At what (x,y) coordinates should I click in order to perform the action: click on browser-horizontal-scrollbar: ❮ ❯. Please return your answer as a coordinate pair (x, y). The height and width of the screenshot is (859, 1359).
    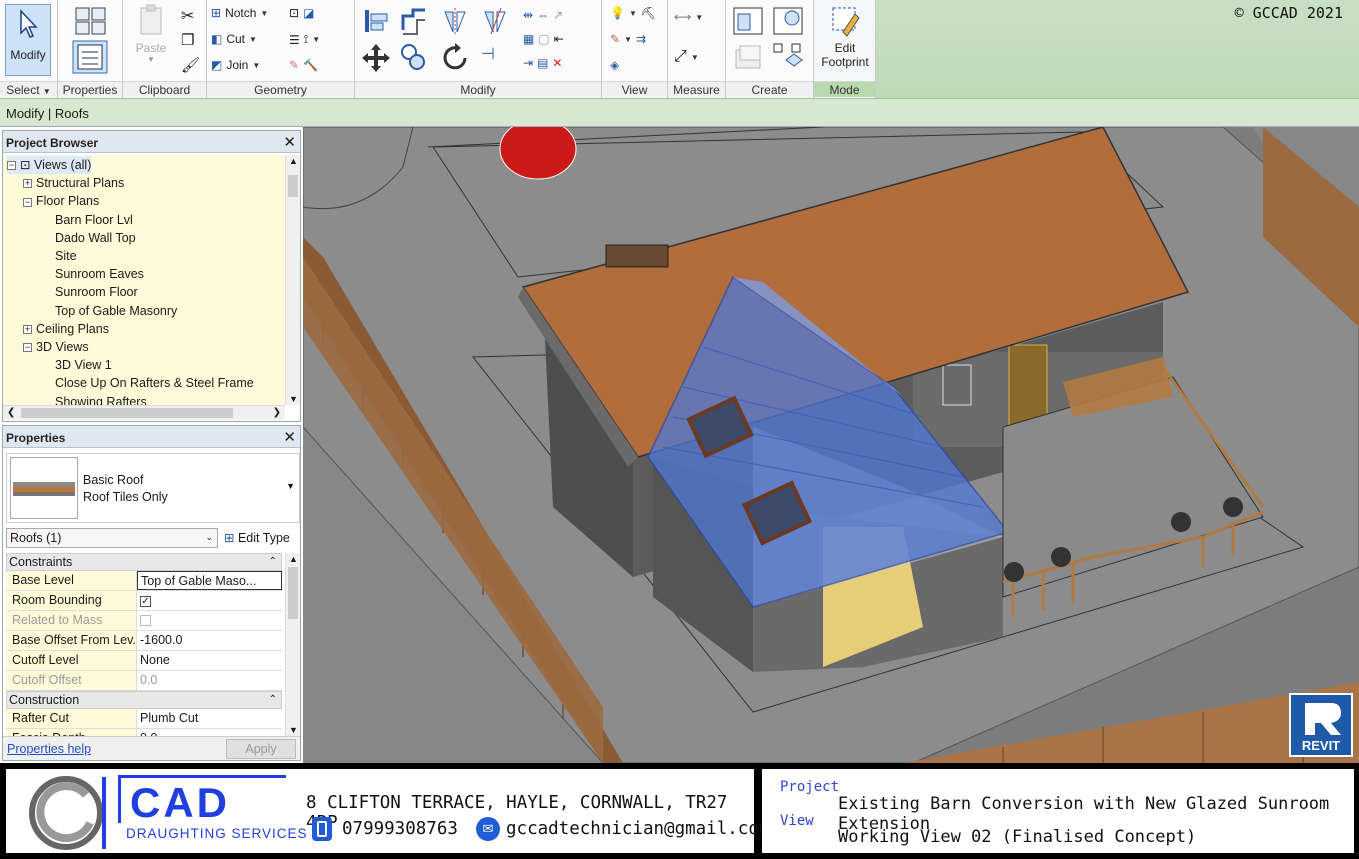
    Looking at the image, I should click on (144, 412).